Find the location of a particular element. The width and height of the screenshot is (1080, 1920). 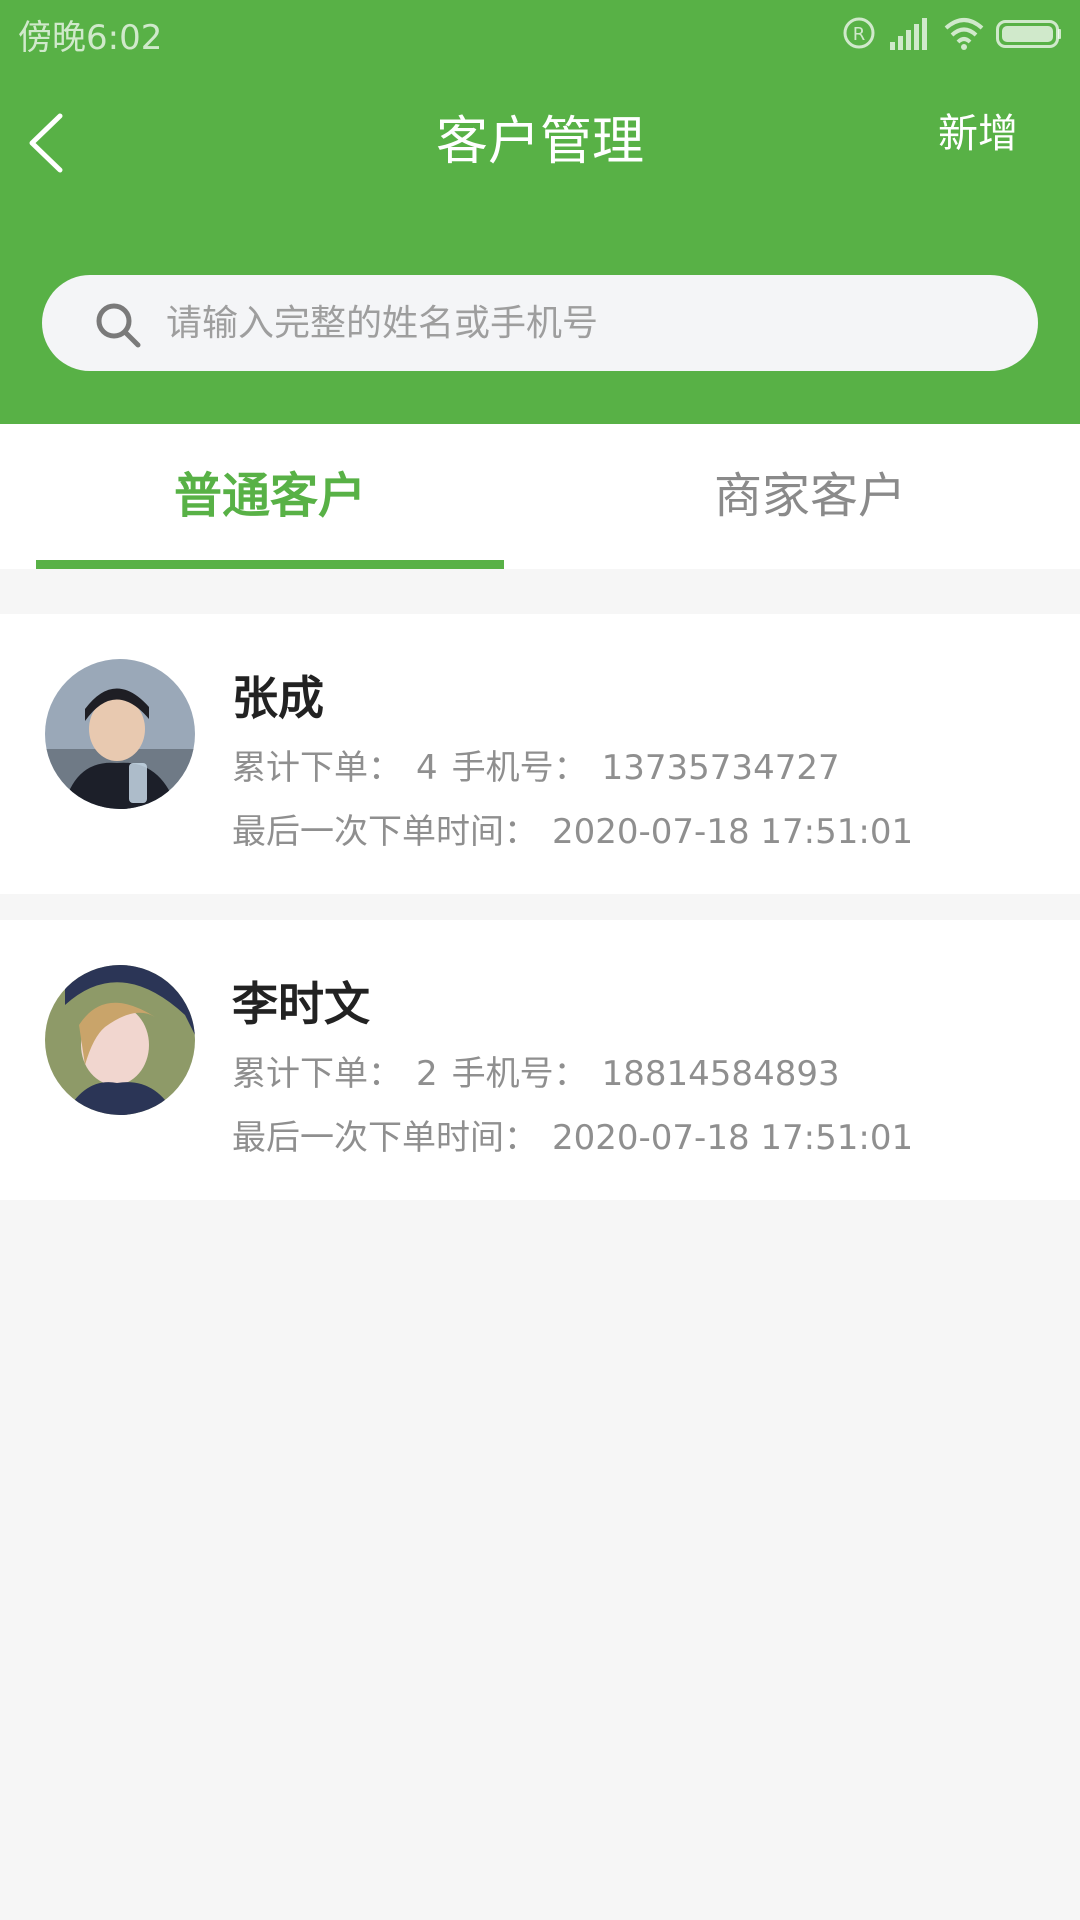

status-time: 傍晚6:02 is located at coordinates (90, 38).